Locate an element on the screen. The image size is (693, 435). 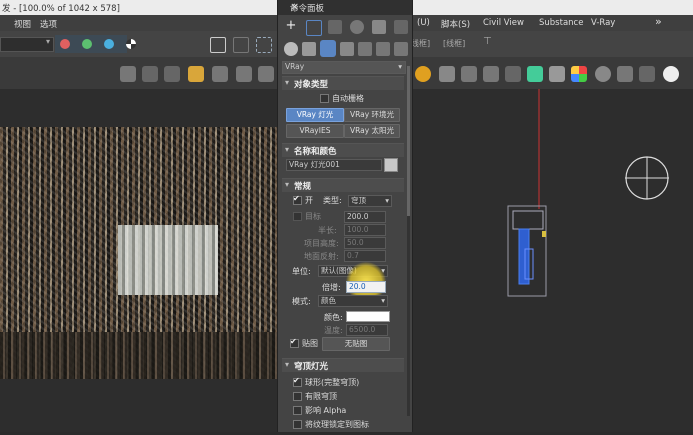
menu-view: 视图 is located at coordinates (22, 24).